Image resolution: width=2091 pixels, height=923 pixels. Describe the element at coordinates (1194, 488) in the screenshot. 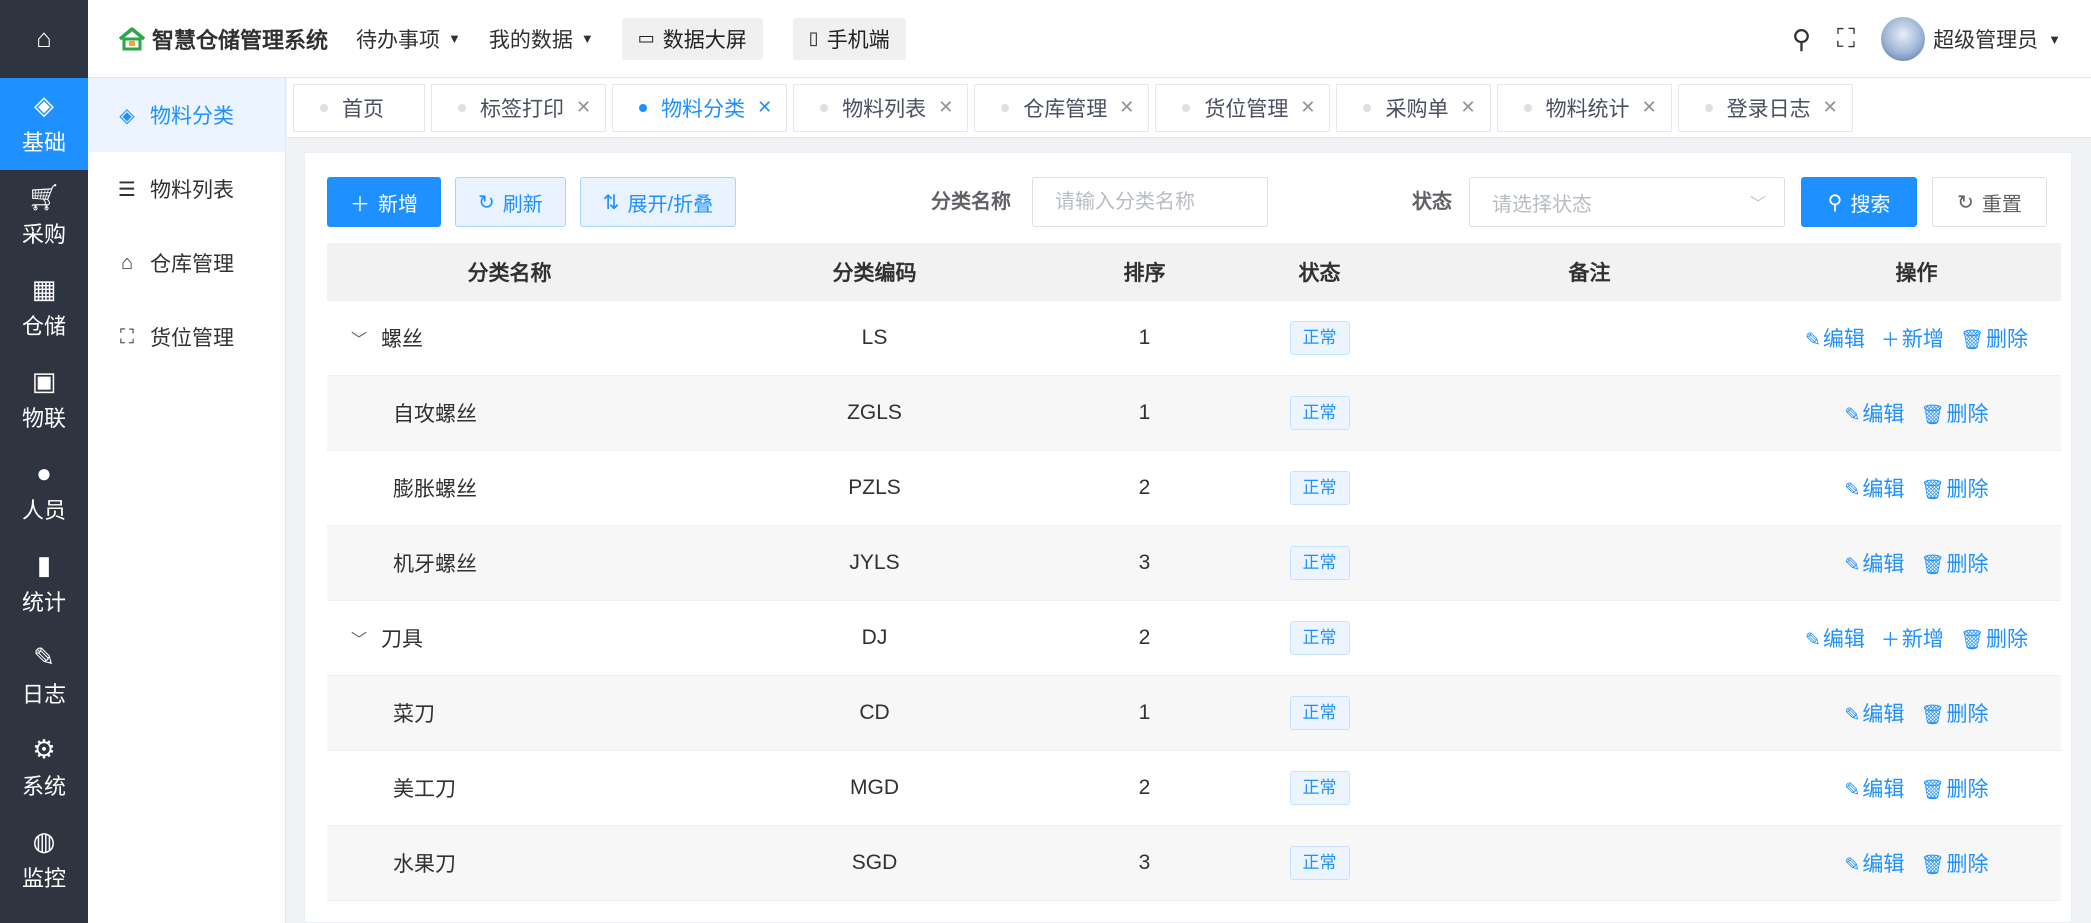

I see `table-row: 膨胀螺丝 PZLS 2 正常 ✎编辑 🗑︎删除` at that location.